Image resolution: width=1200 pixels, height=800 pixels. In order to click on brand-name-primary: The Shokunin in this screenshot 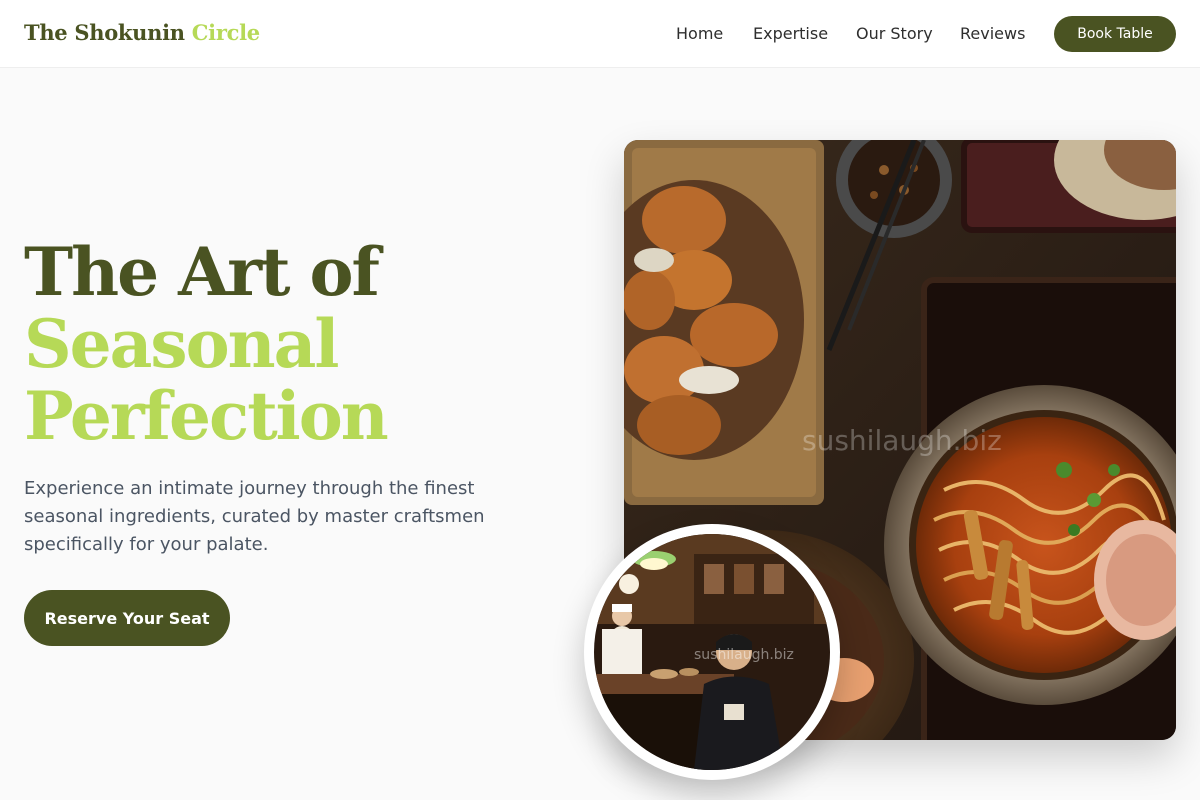, I will do `click(104, 32)`.